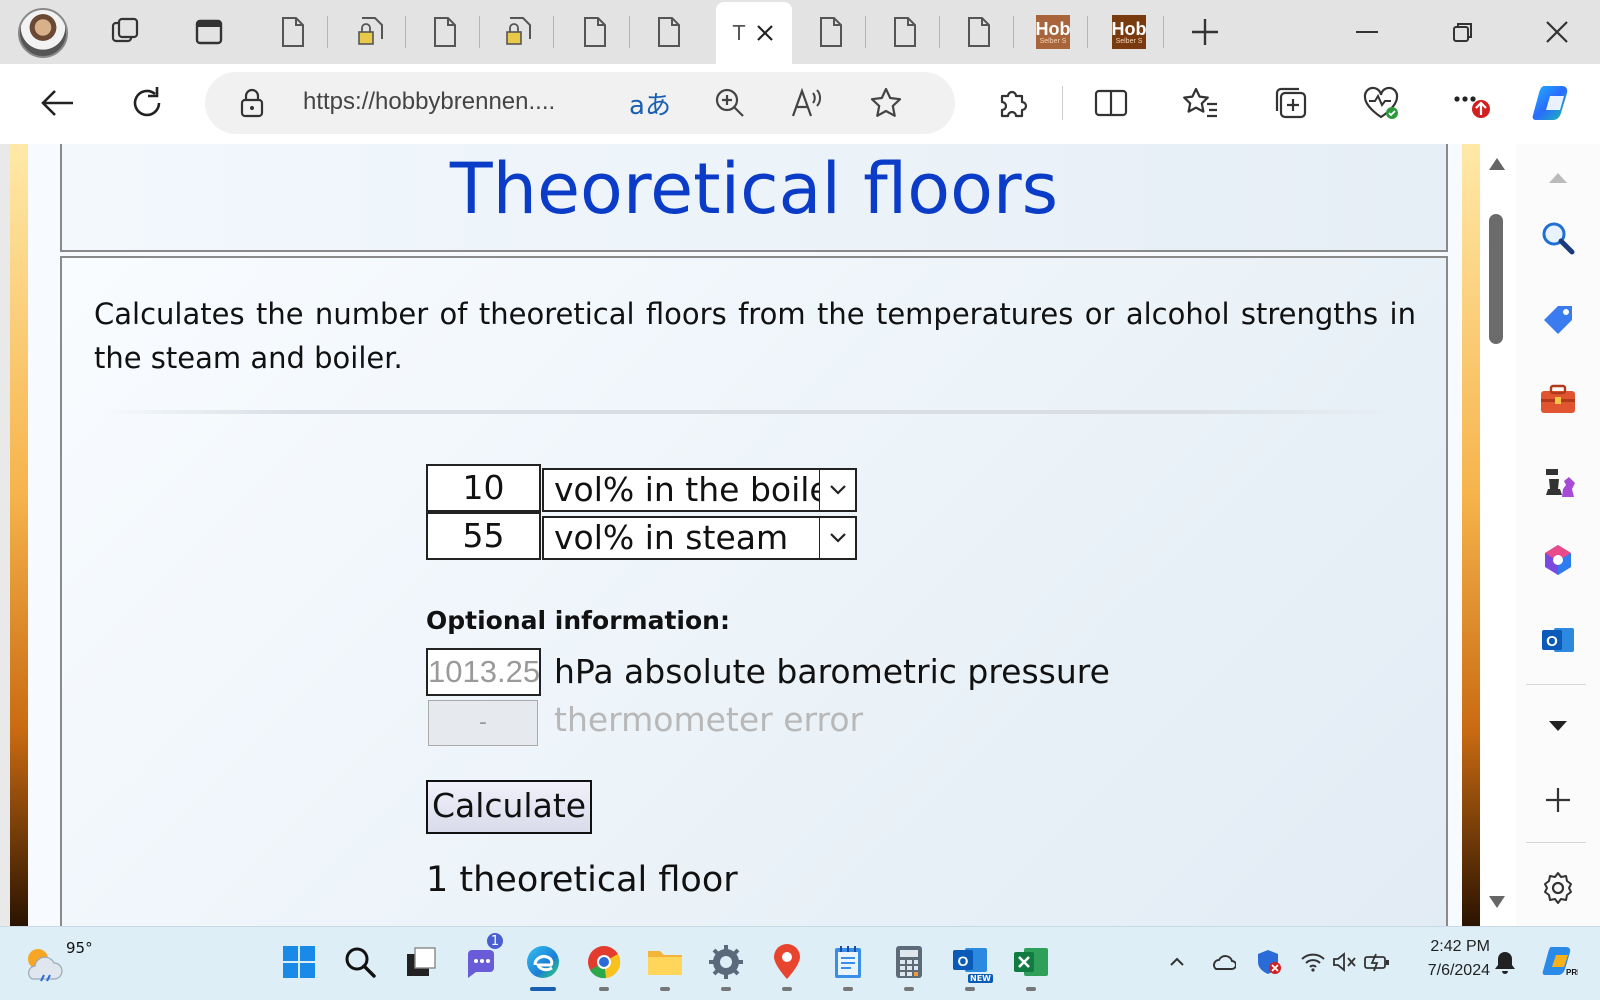 The width and height of the screenshot is (1600, 1000). Describe the element at coordinates (360, 962) in the screenshot. I see `taskbar-search-button` at that location.